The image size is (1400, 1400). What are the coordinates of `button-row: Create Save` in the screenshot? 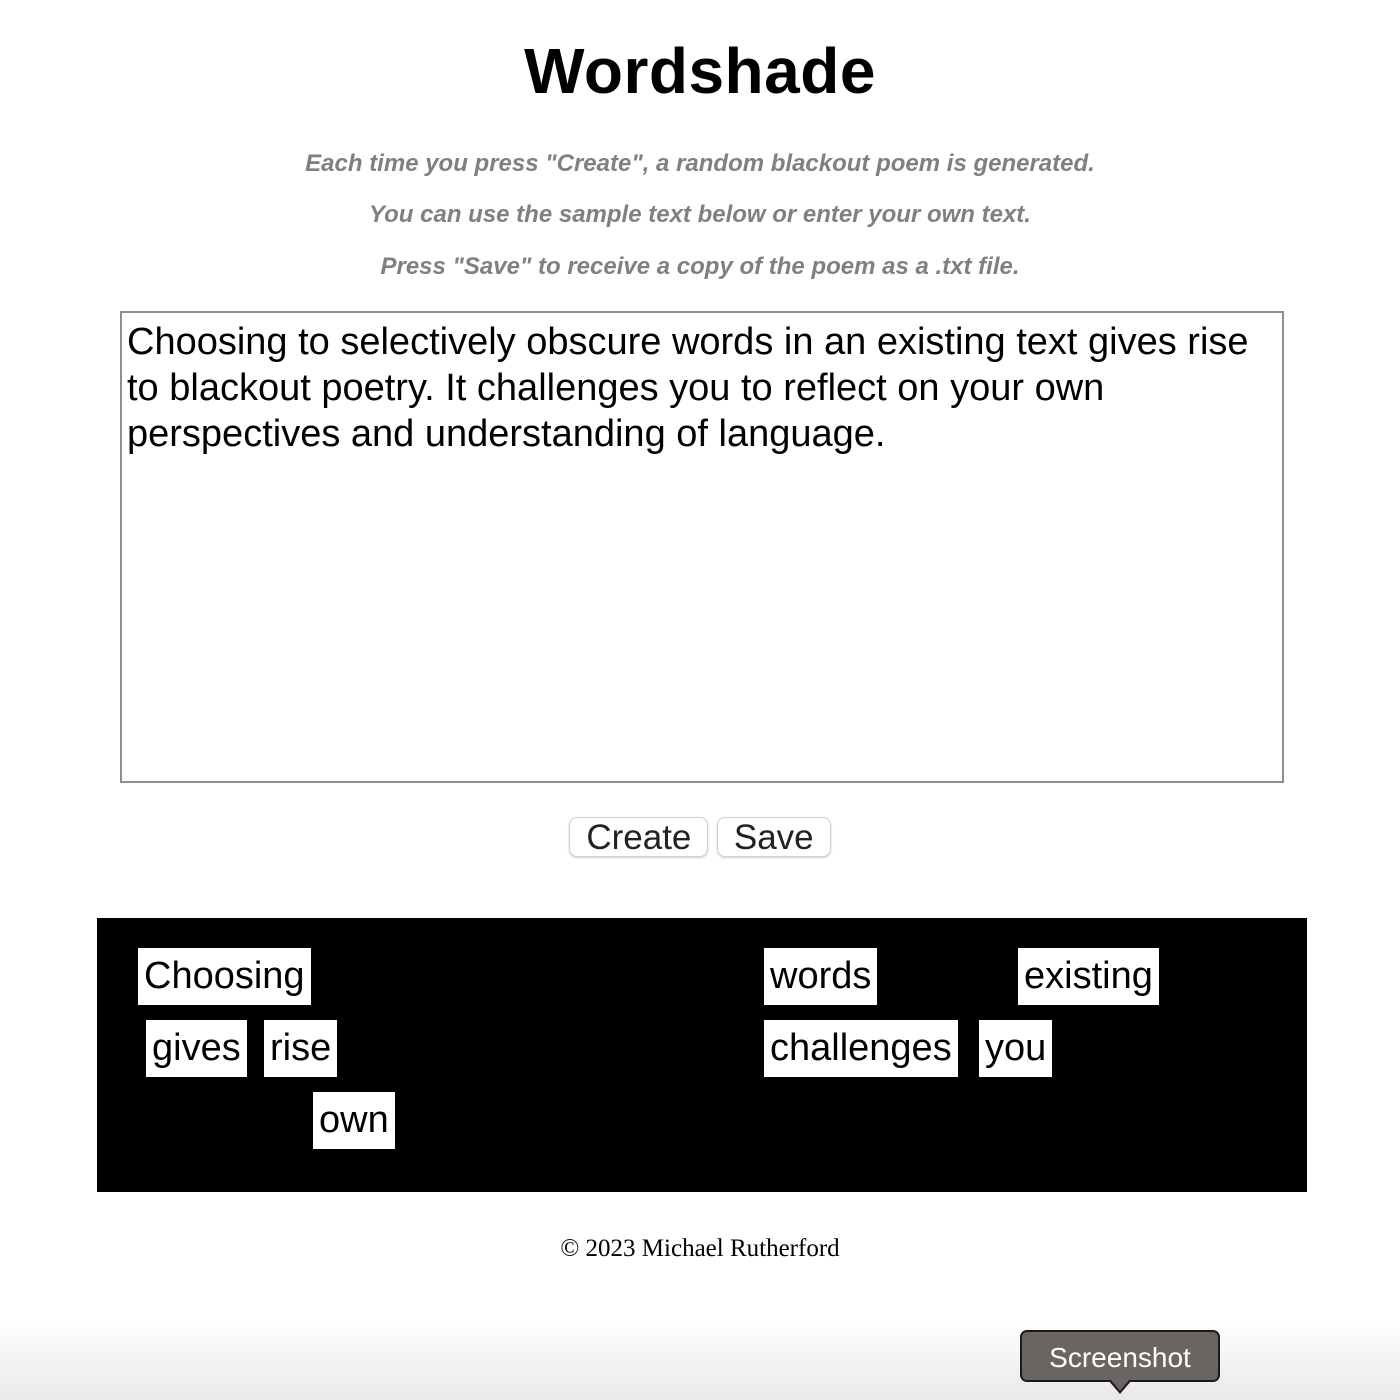 It's located at (700, 837).